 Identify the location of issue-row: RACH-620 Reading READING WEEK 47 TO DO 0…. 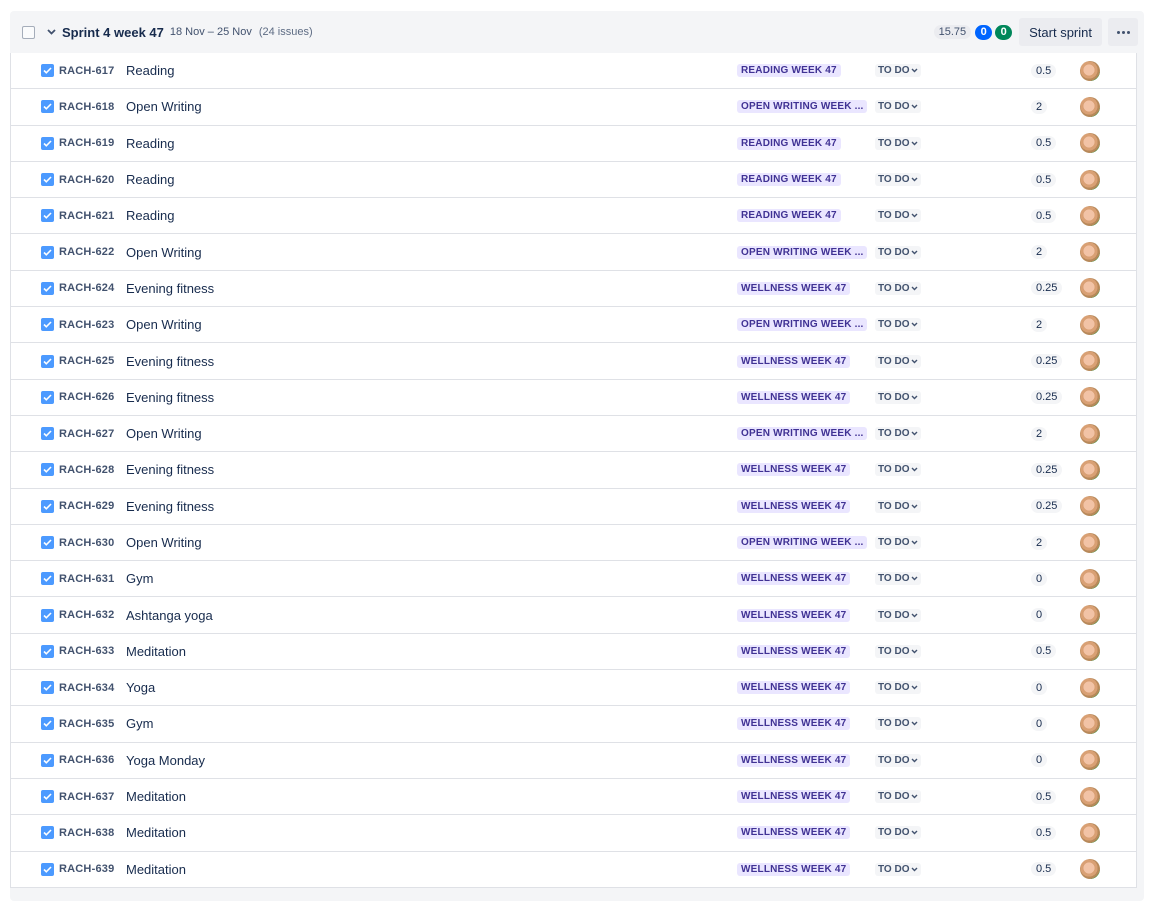
(573, 180).